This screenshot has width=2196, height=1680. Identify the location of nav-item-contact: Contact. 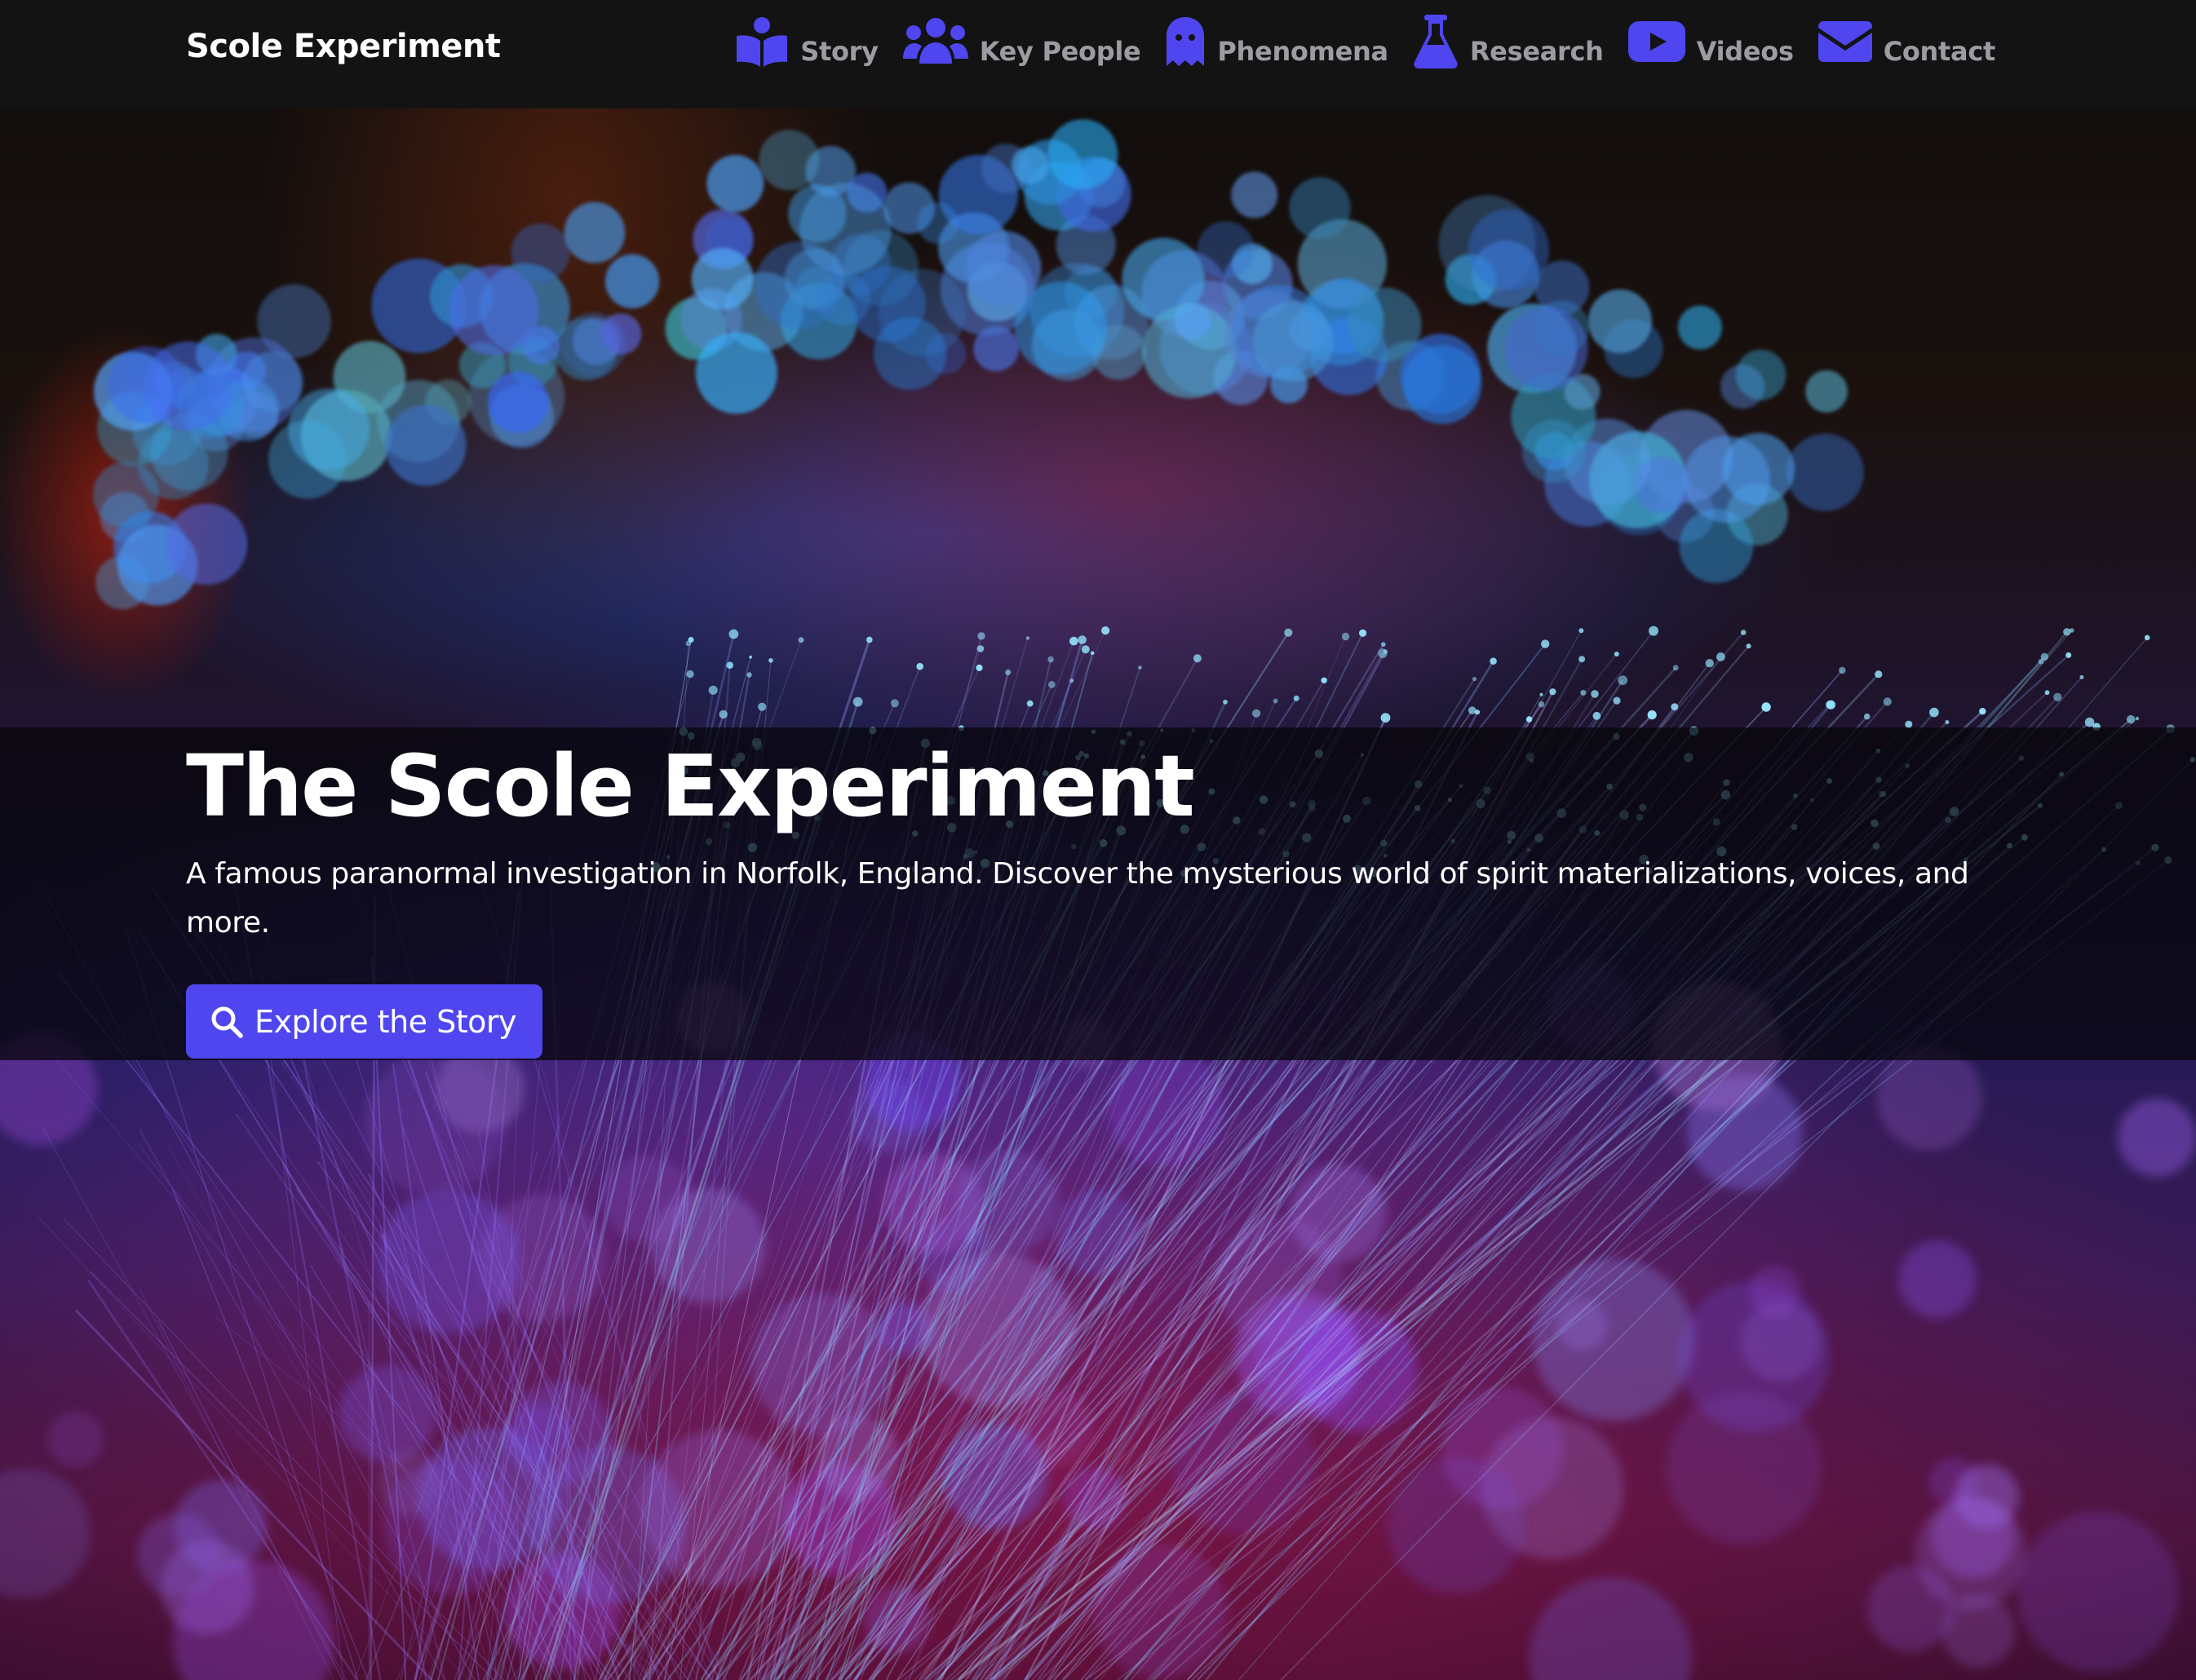
(1906, 44).